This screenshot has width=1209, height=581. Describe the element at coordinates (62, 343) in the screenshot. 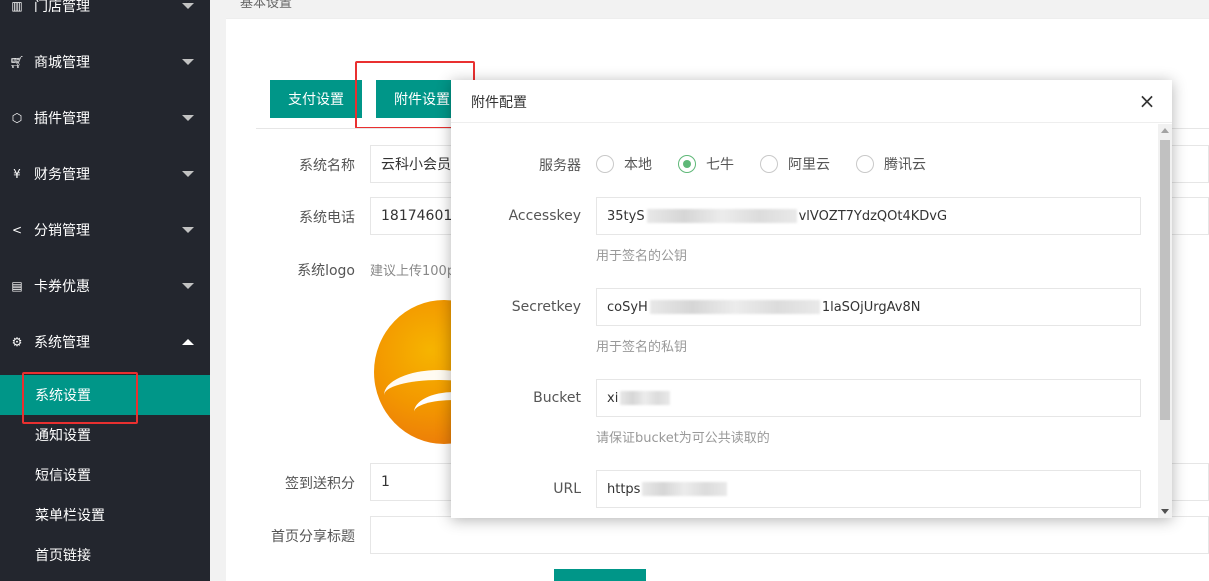

I see `sidebar-item-label: 系统管理` at that location.